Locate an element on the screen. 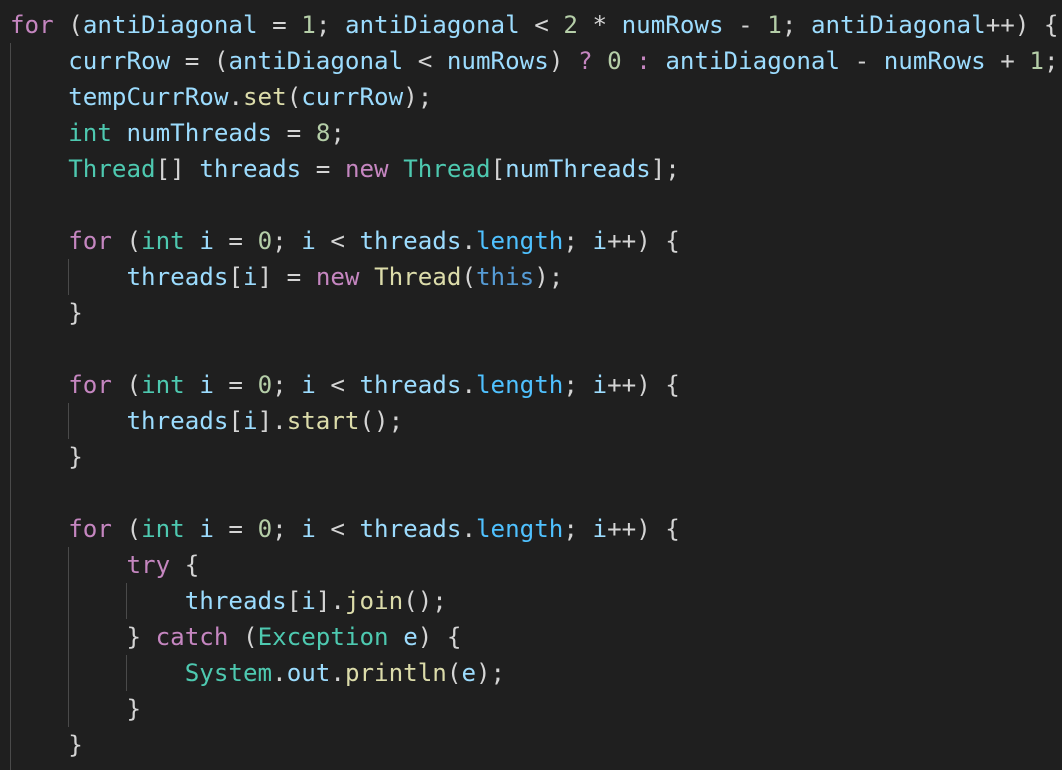 The image size is (1062, 770). code-token-type: System is located at coordinates (228, 673).